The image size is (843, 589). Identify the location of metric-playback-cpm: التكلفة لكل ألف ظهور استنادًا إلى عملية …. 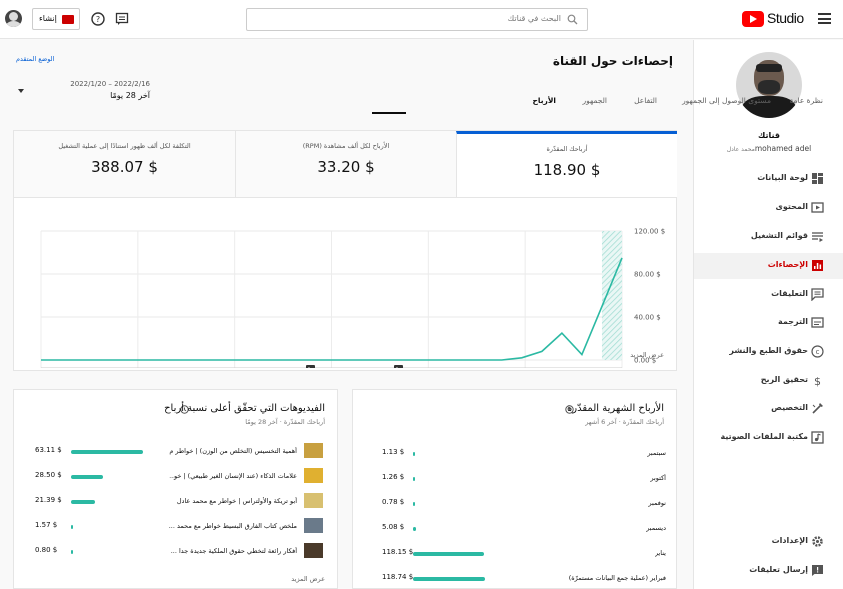
(124, 164).